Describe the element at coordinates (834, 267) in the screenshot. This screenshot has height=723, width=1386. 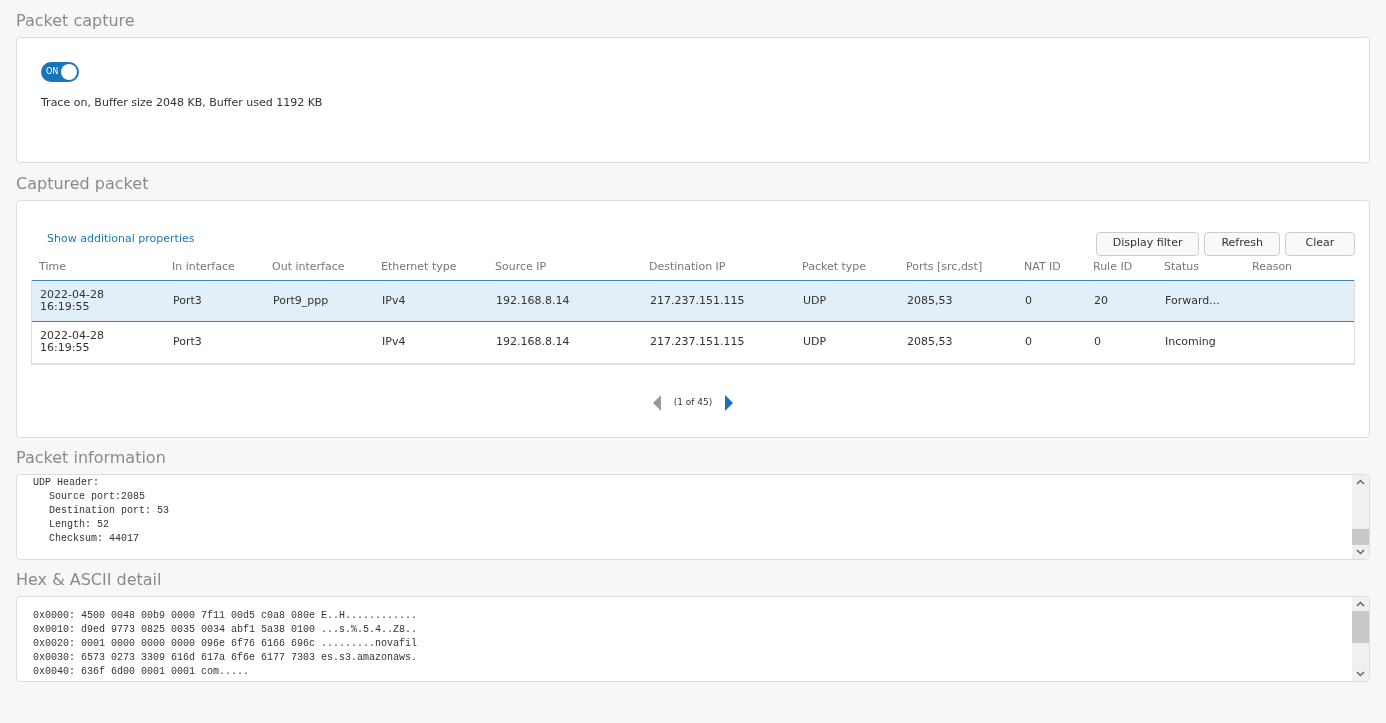
I see `column-header: Packet type` at that location.